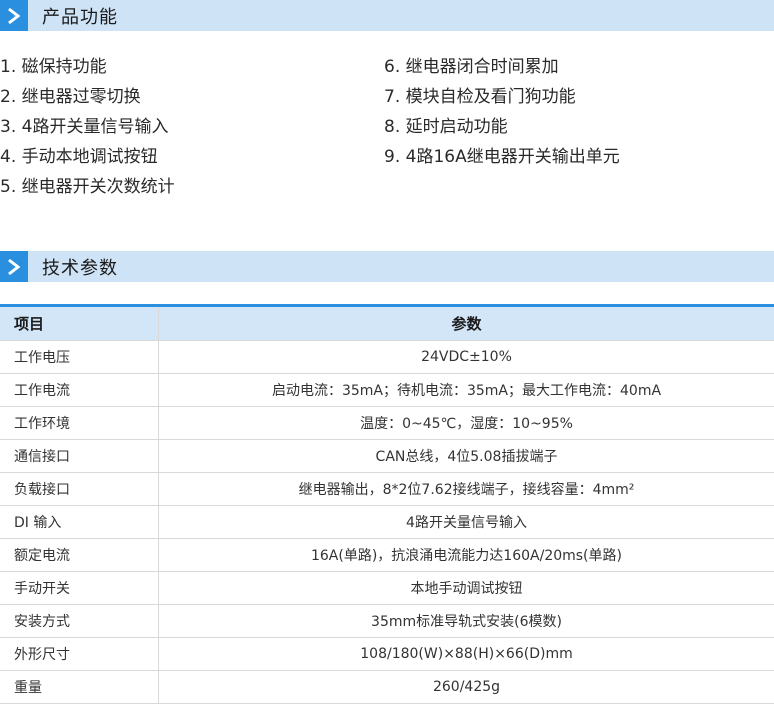  I want to click on row-label: 负载接口, so click(79, 489).